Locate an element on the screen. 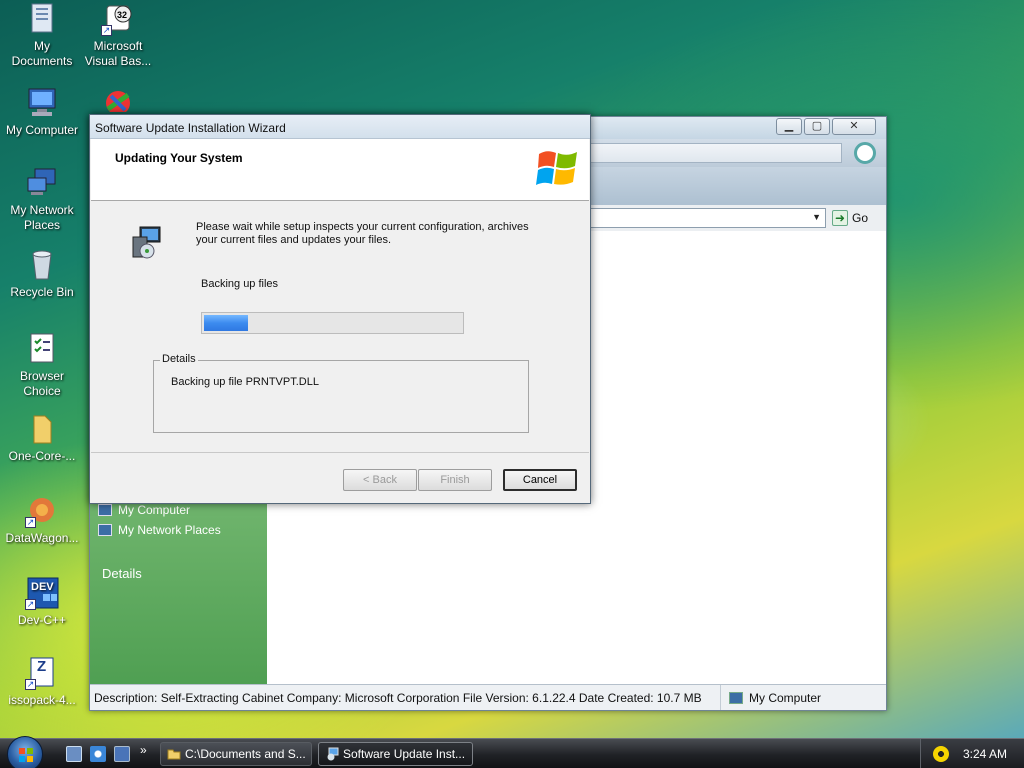 This screenshot has width=1024, height=768. progress-fill is located at coordinates (226, 323).